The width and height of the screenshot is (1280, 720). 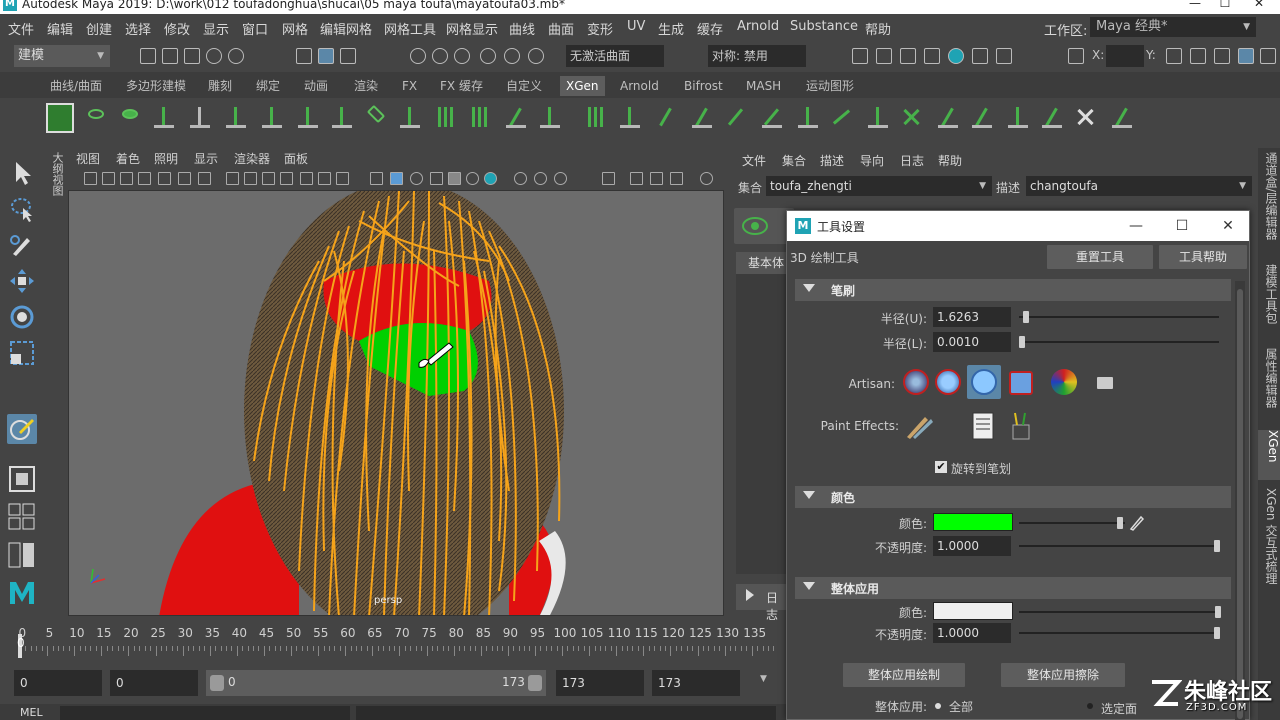 What do you see at coordinates (21, 28) in the screenshot?
I see `menu-file: 文件` at bounding box center [21, 28].